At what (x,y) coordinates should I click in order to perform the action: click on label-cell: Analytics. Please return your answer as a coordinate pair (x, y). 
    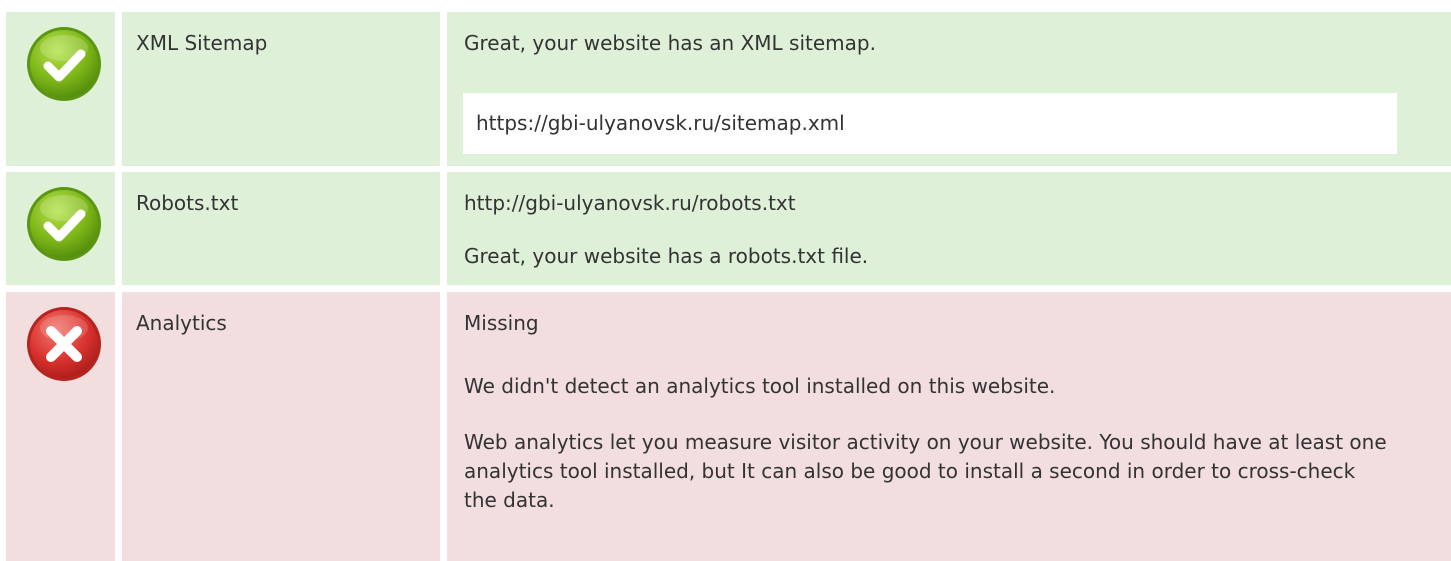
    Looking at the image, I should click on (281, 426).